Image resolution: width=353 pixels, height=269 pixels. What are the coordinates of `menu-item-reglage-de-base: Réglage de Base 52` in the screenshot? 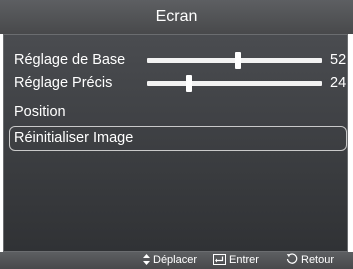 It's located at (175, 60).